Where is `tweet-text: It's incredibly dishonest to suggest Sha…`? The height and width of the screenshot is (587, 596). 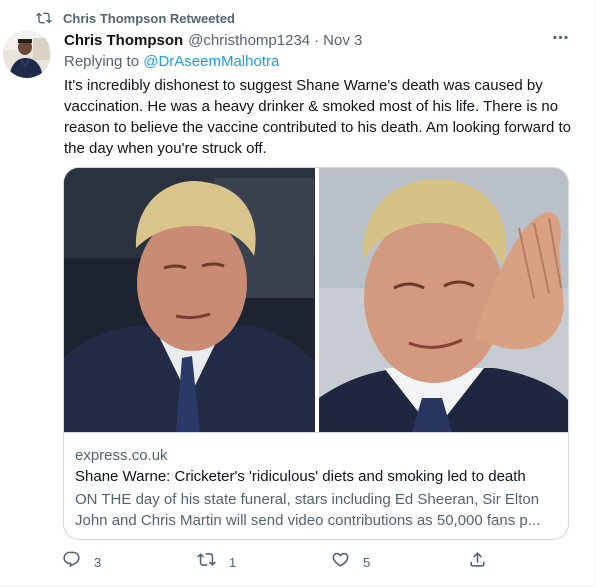 tweet-text: It's incredibly dishonest to suggest Sha… is located at coordinates (317, 117).